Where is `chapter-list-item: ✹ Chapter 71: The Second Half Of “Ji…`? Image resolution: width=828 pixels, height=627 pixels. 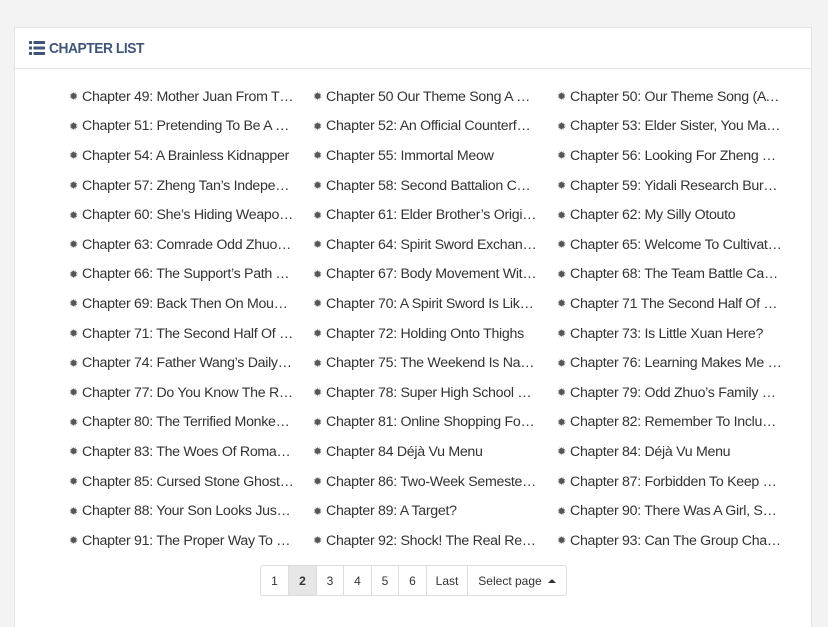 chapter-list-item: ✹ Chapter 71: The Second Half Of “Ji… is located at coordinates (191, 334).